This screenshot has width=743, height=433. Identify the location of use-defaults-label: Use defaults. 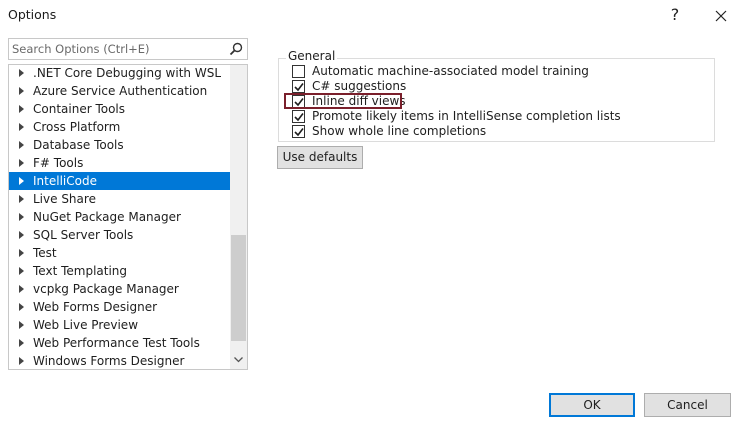
(320, 157).